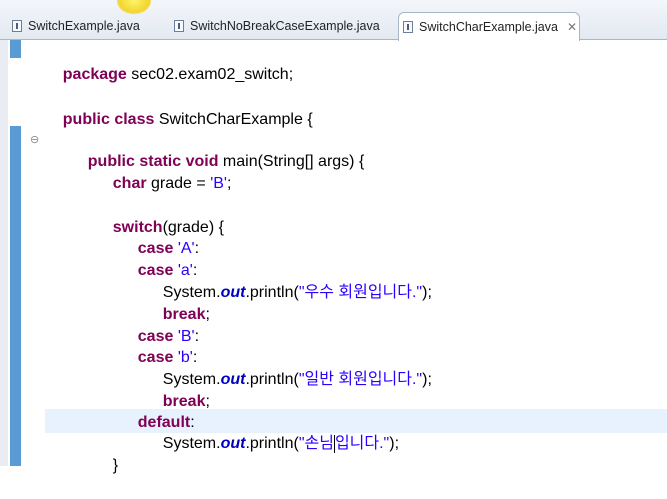 Image resolution: width=667 pixels, height=499 pixels. I want to click on code-line: System.out.println("일반 회원입니다.");, so click(297, 379).